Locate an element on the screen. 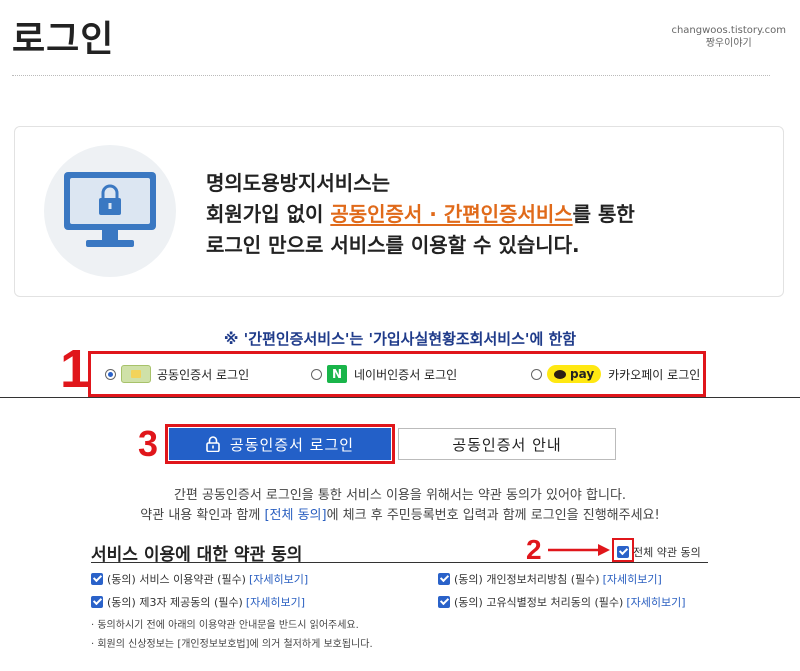 Image resolution: width=800 pixels, height=671 pixels. certificate-icon is located at coordinates (136, 374).